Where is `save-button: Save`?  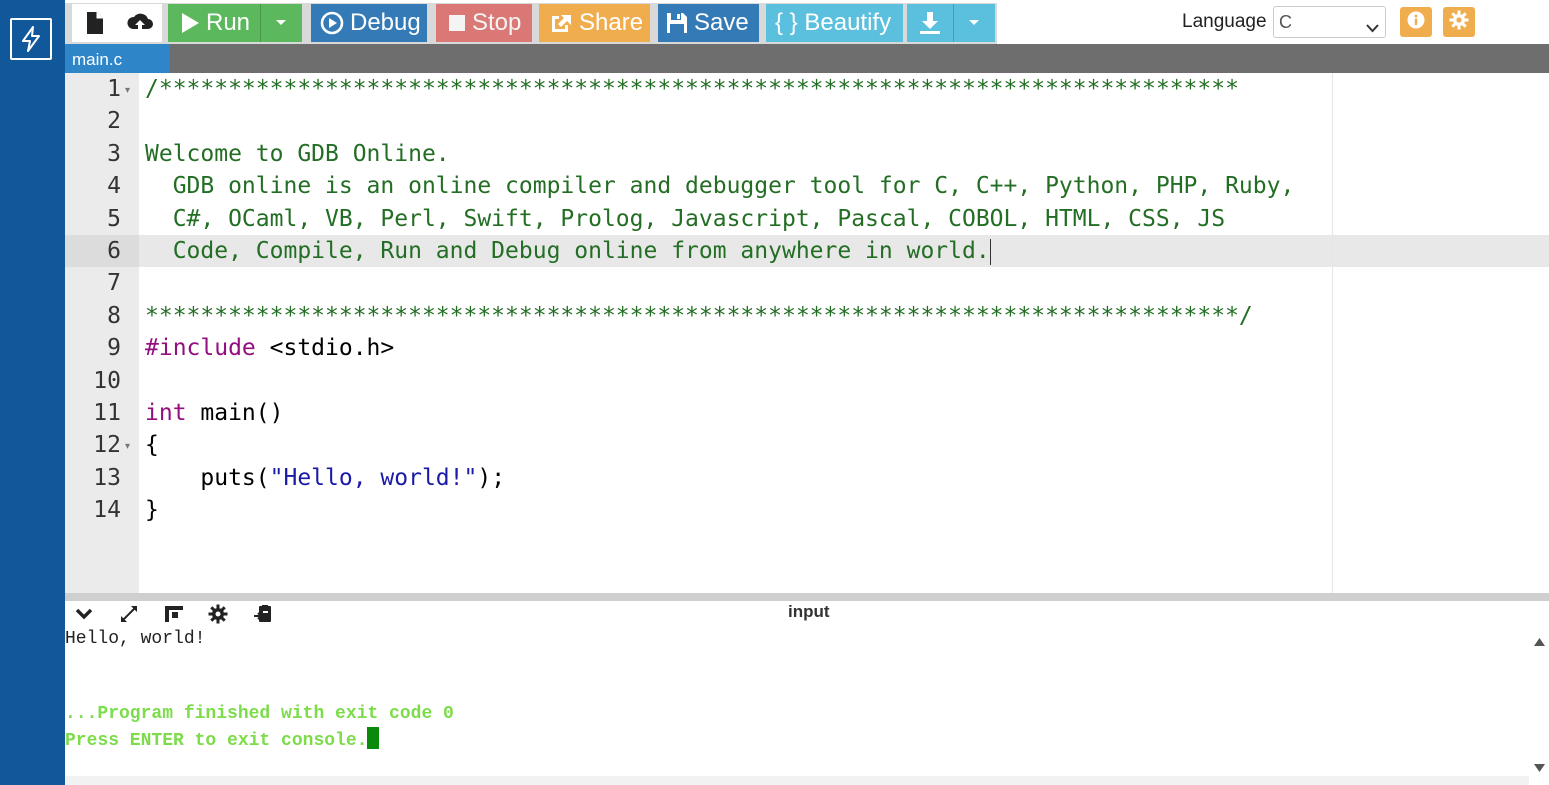
save-button: Save is located at coordinates (708, 23).